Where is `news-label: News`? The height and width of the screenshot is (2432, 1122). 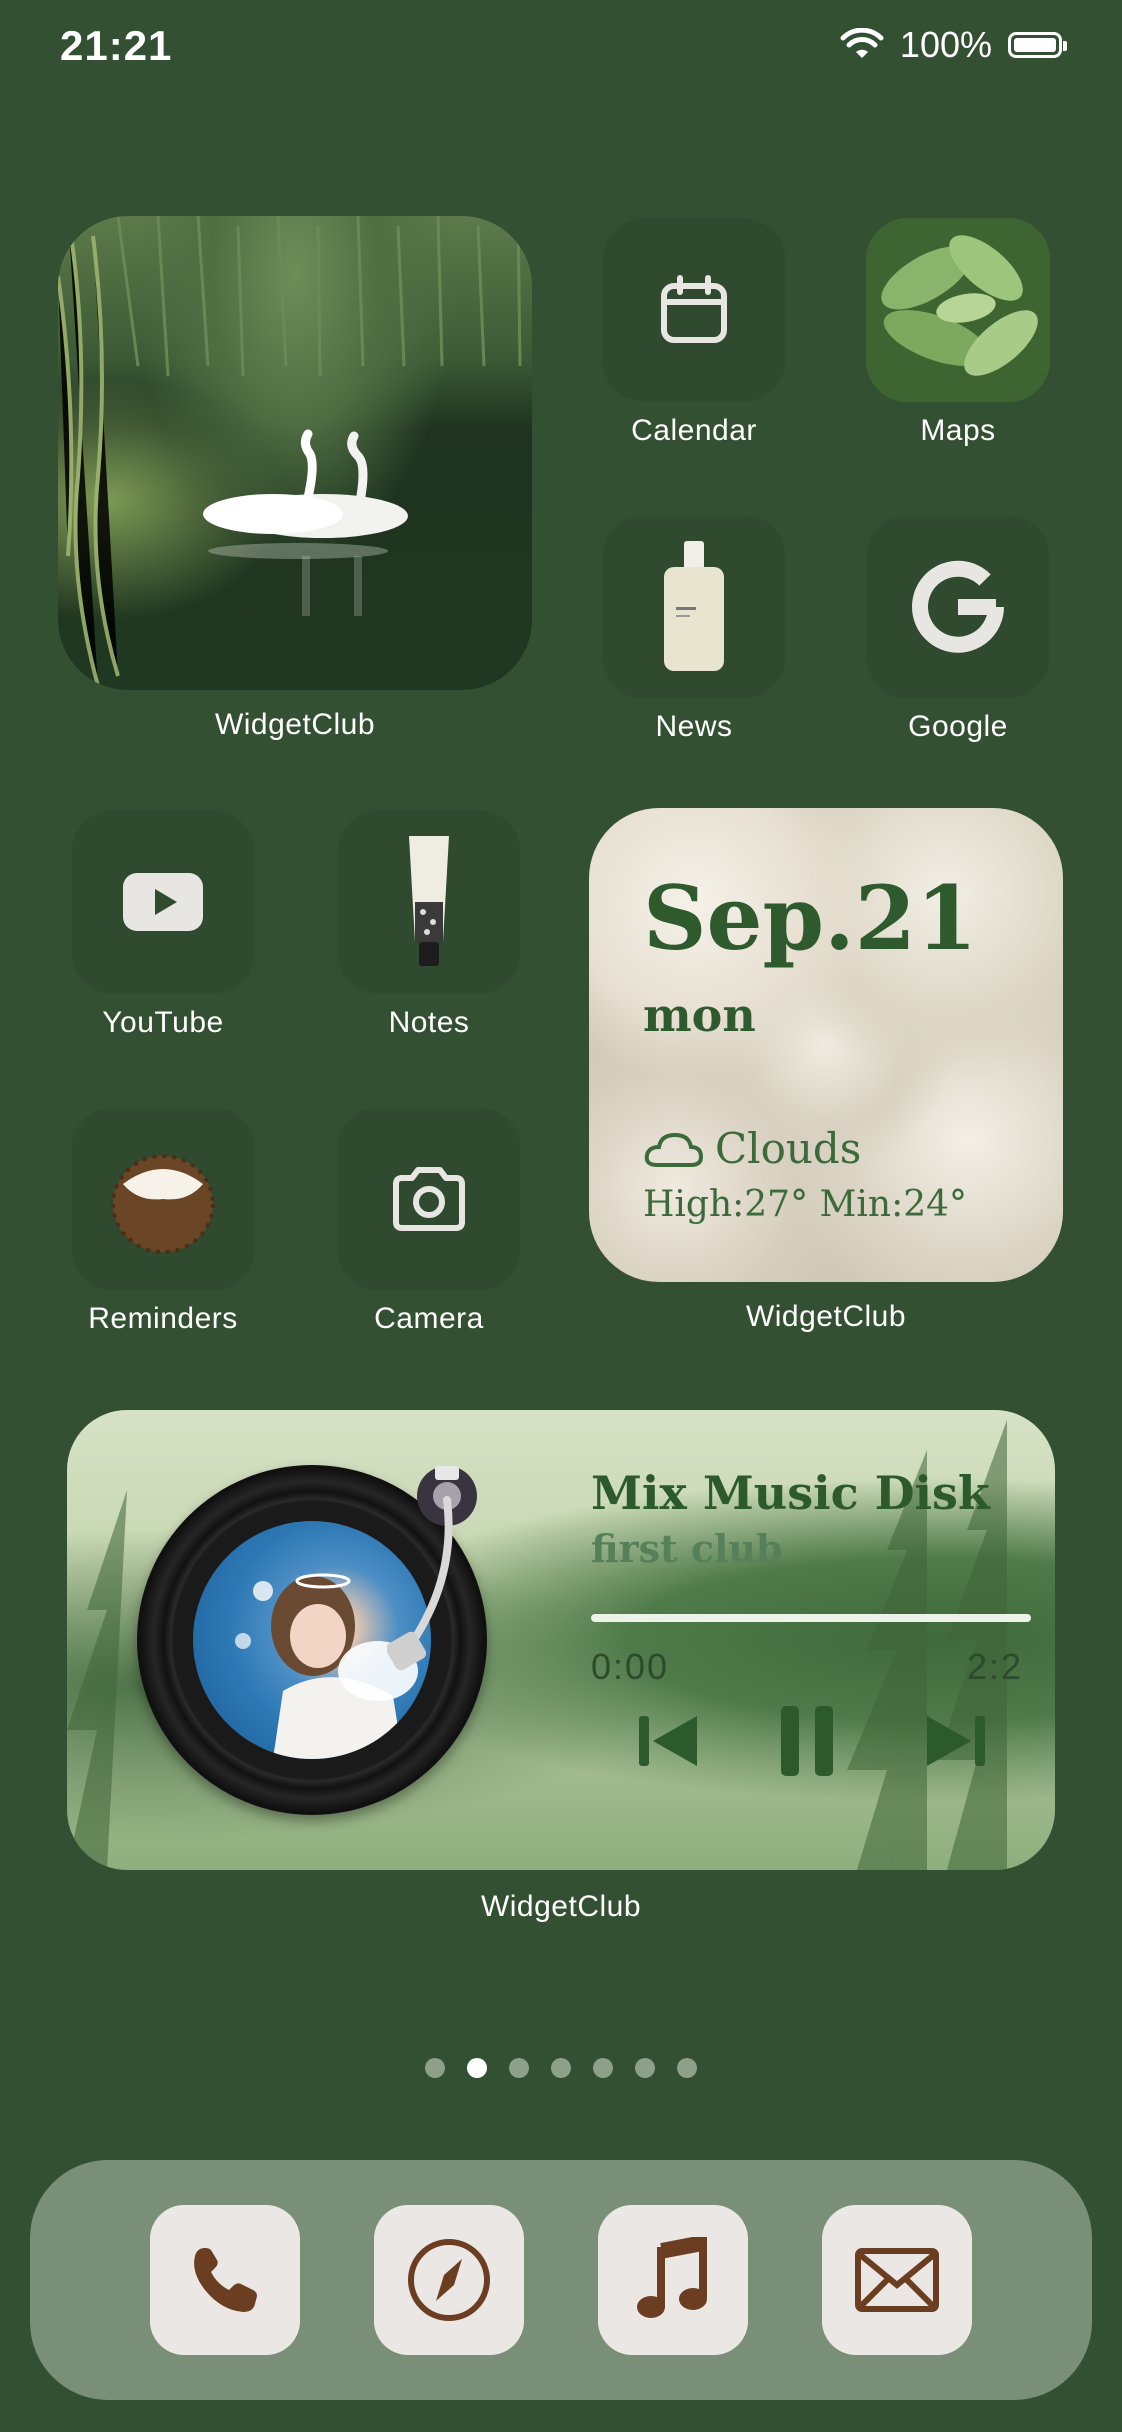 news-label: News is located at coordinates (694, 726).